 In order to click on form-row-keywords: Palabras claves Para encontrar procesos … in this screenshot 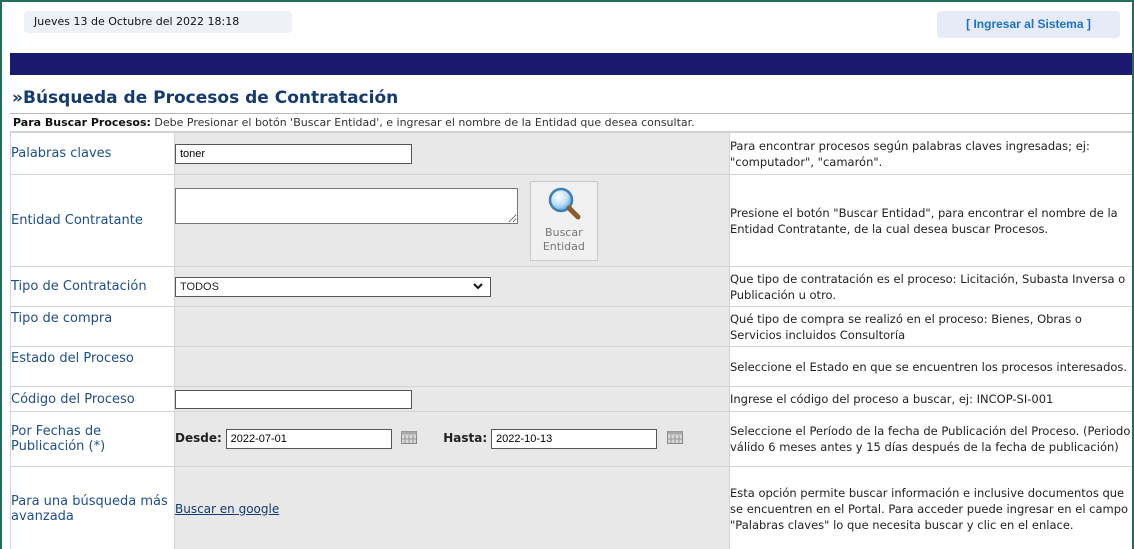, I will do `click(571, 153)`.